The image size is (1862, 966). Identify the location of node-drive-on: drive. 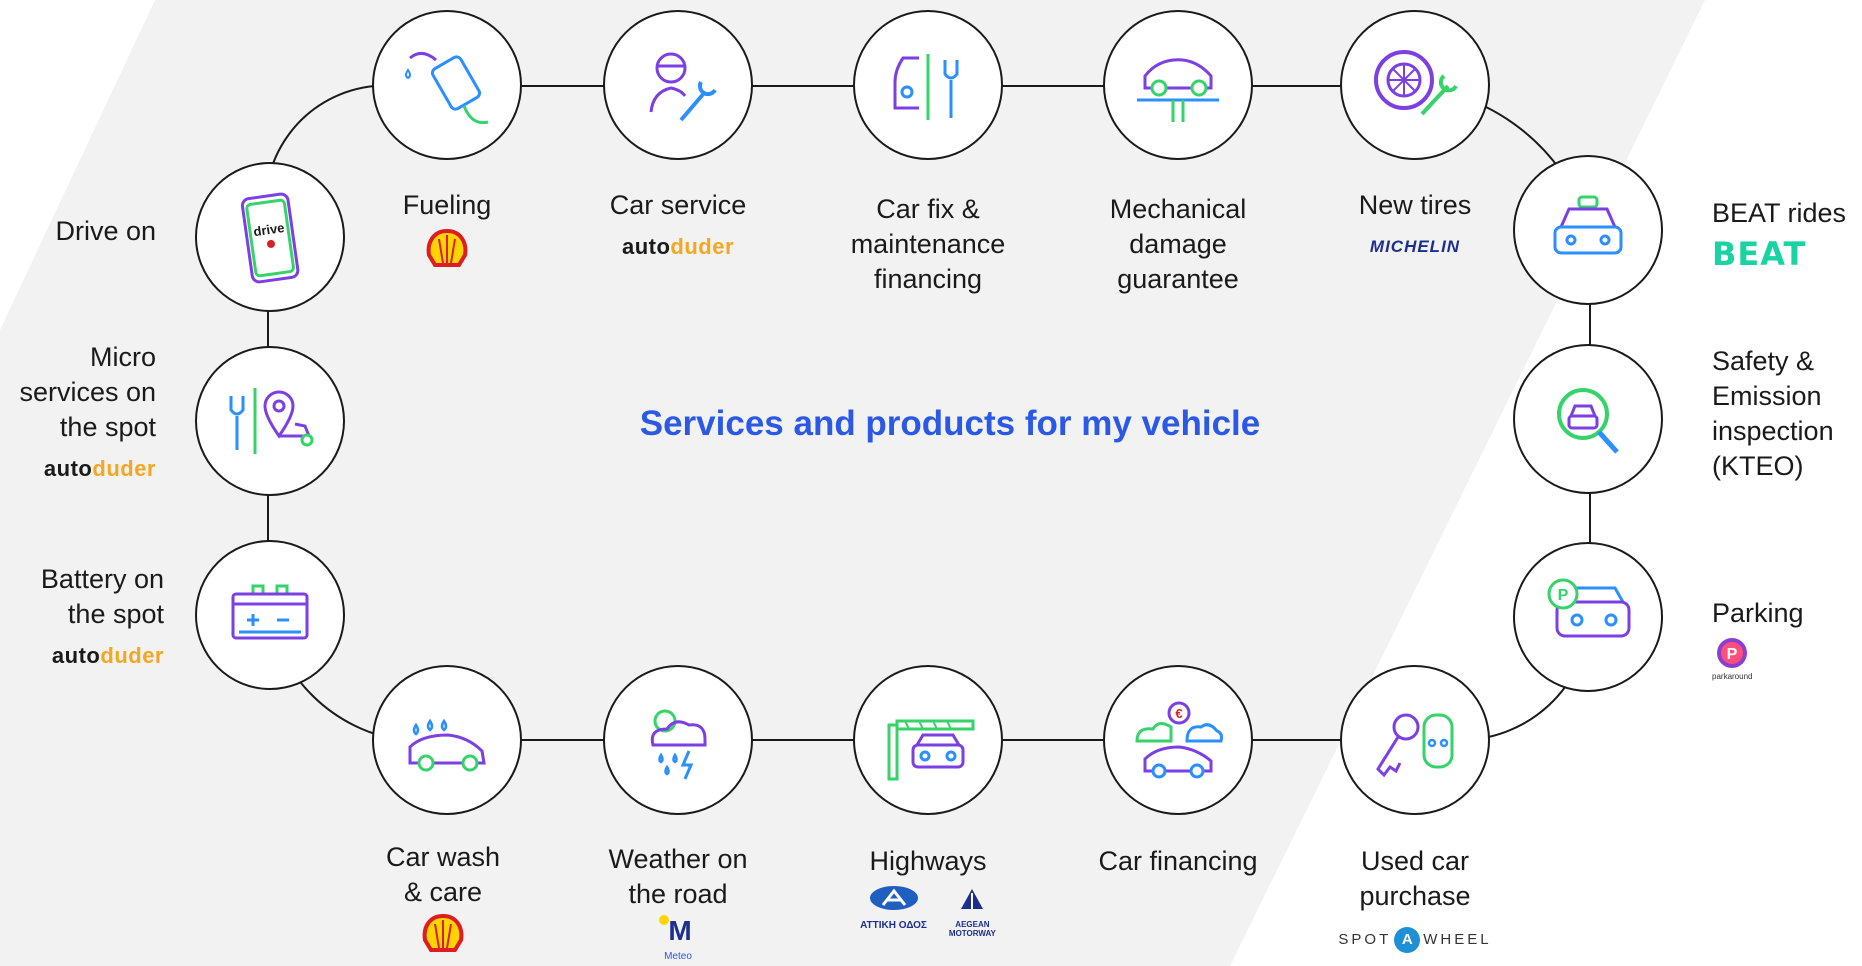
(270, 237).